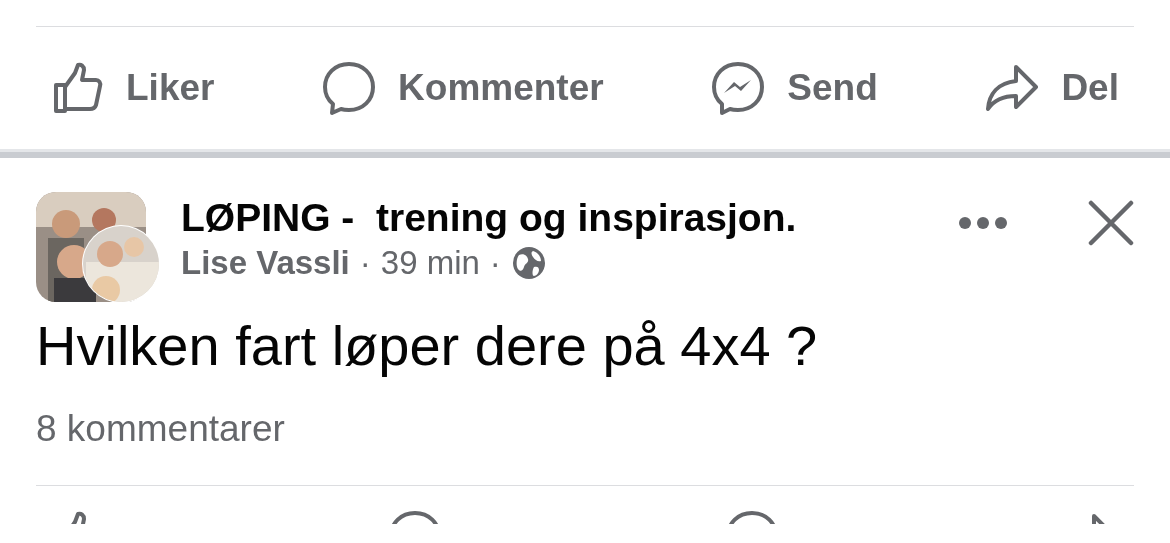 The width and height of the screenshot is (1170, 543). Describe the element at coordinates (1051, 88) in the screenshot. I see `share-button: Del` at that location.